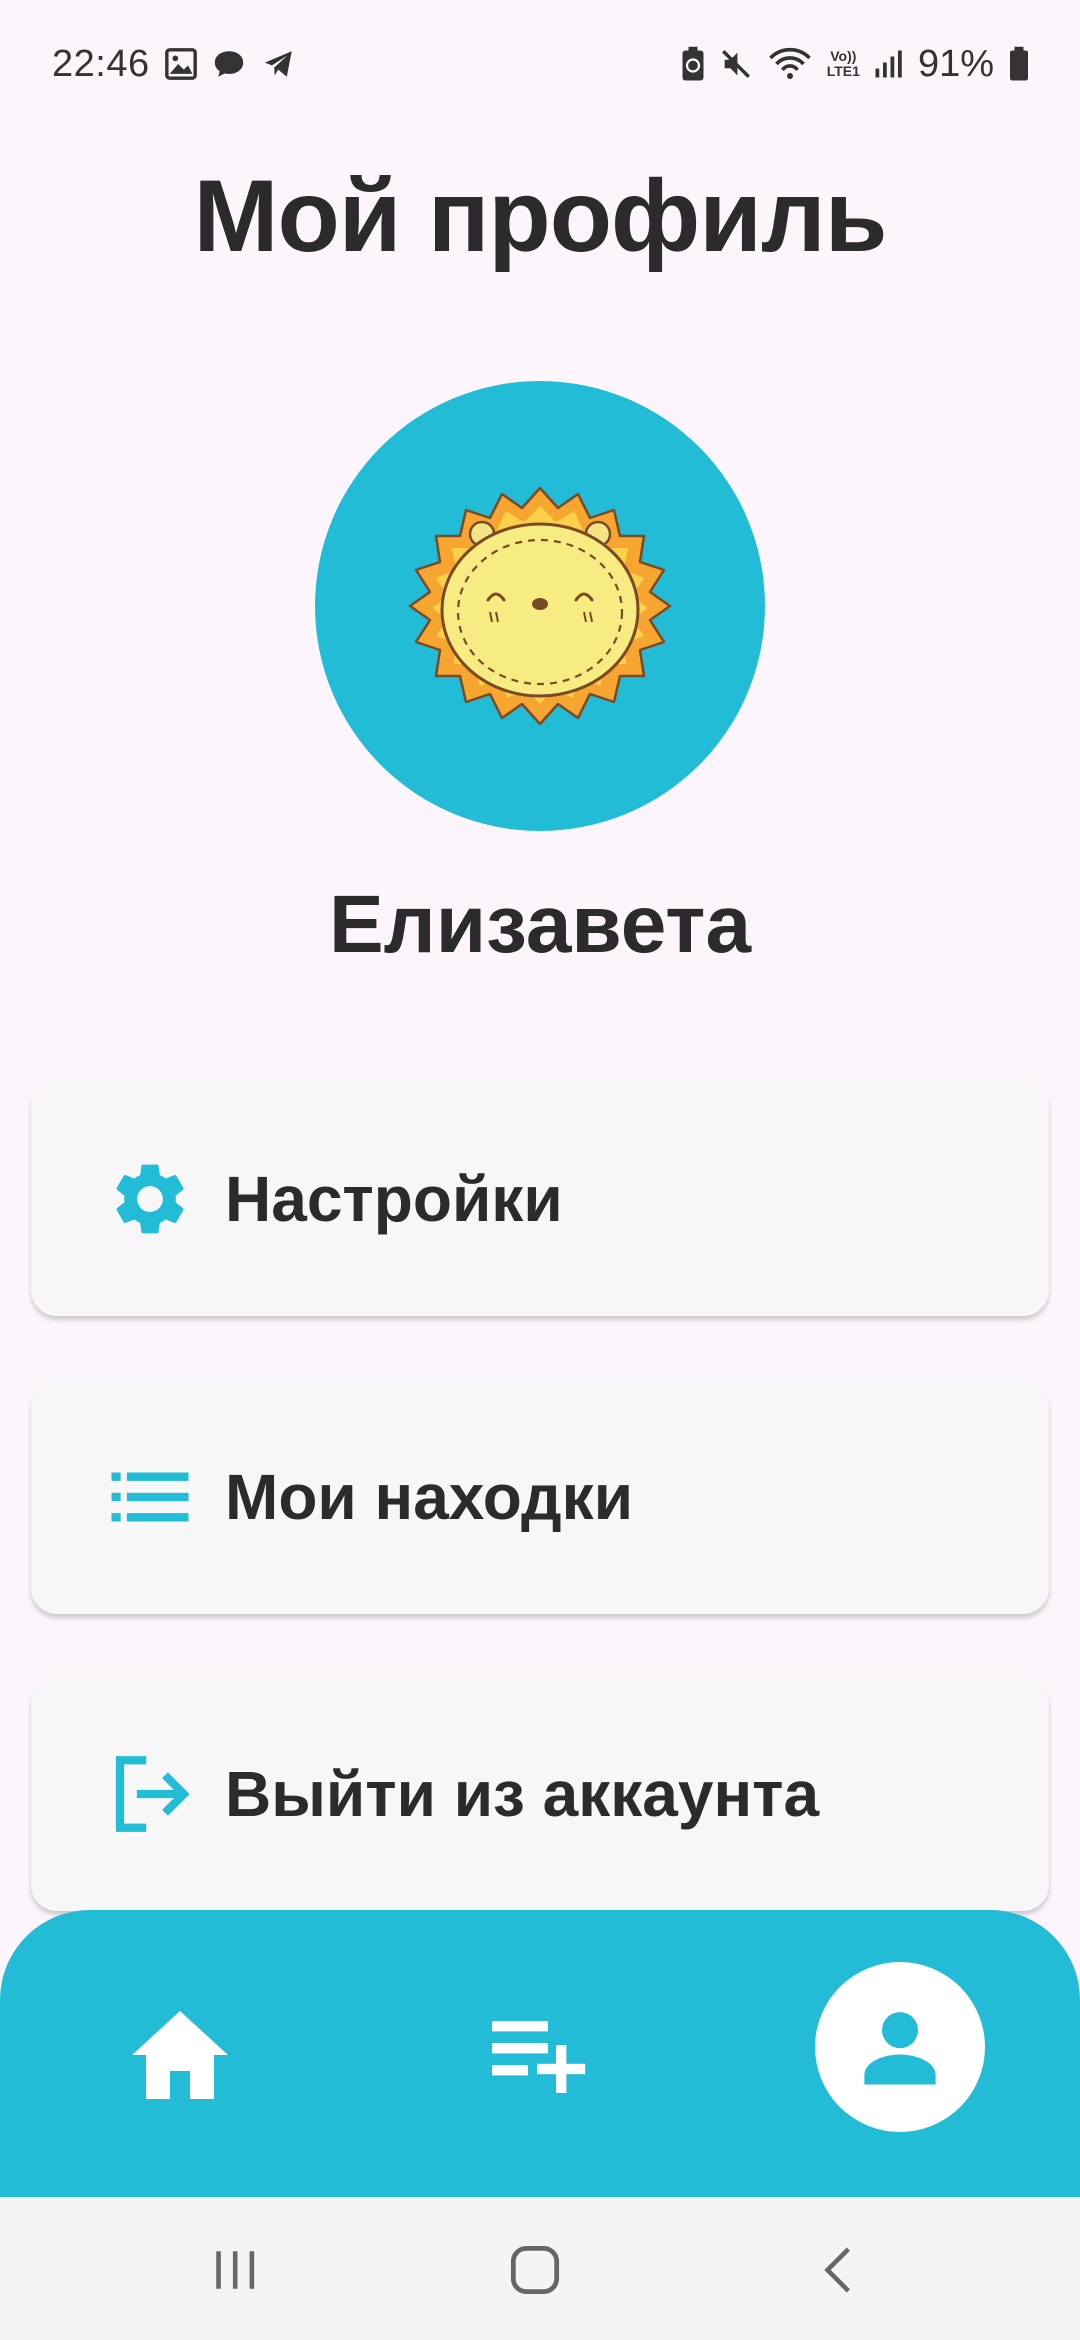 This screenshot has height=2340, width=1080. What do you see at coordinates (101, 63) in the screenshot?
I see `status-time: 22:46` at bounding box center [101, 63].